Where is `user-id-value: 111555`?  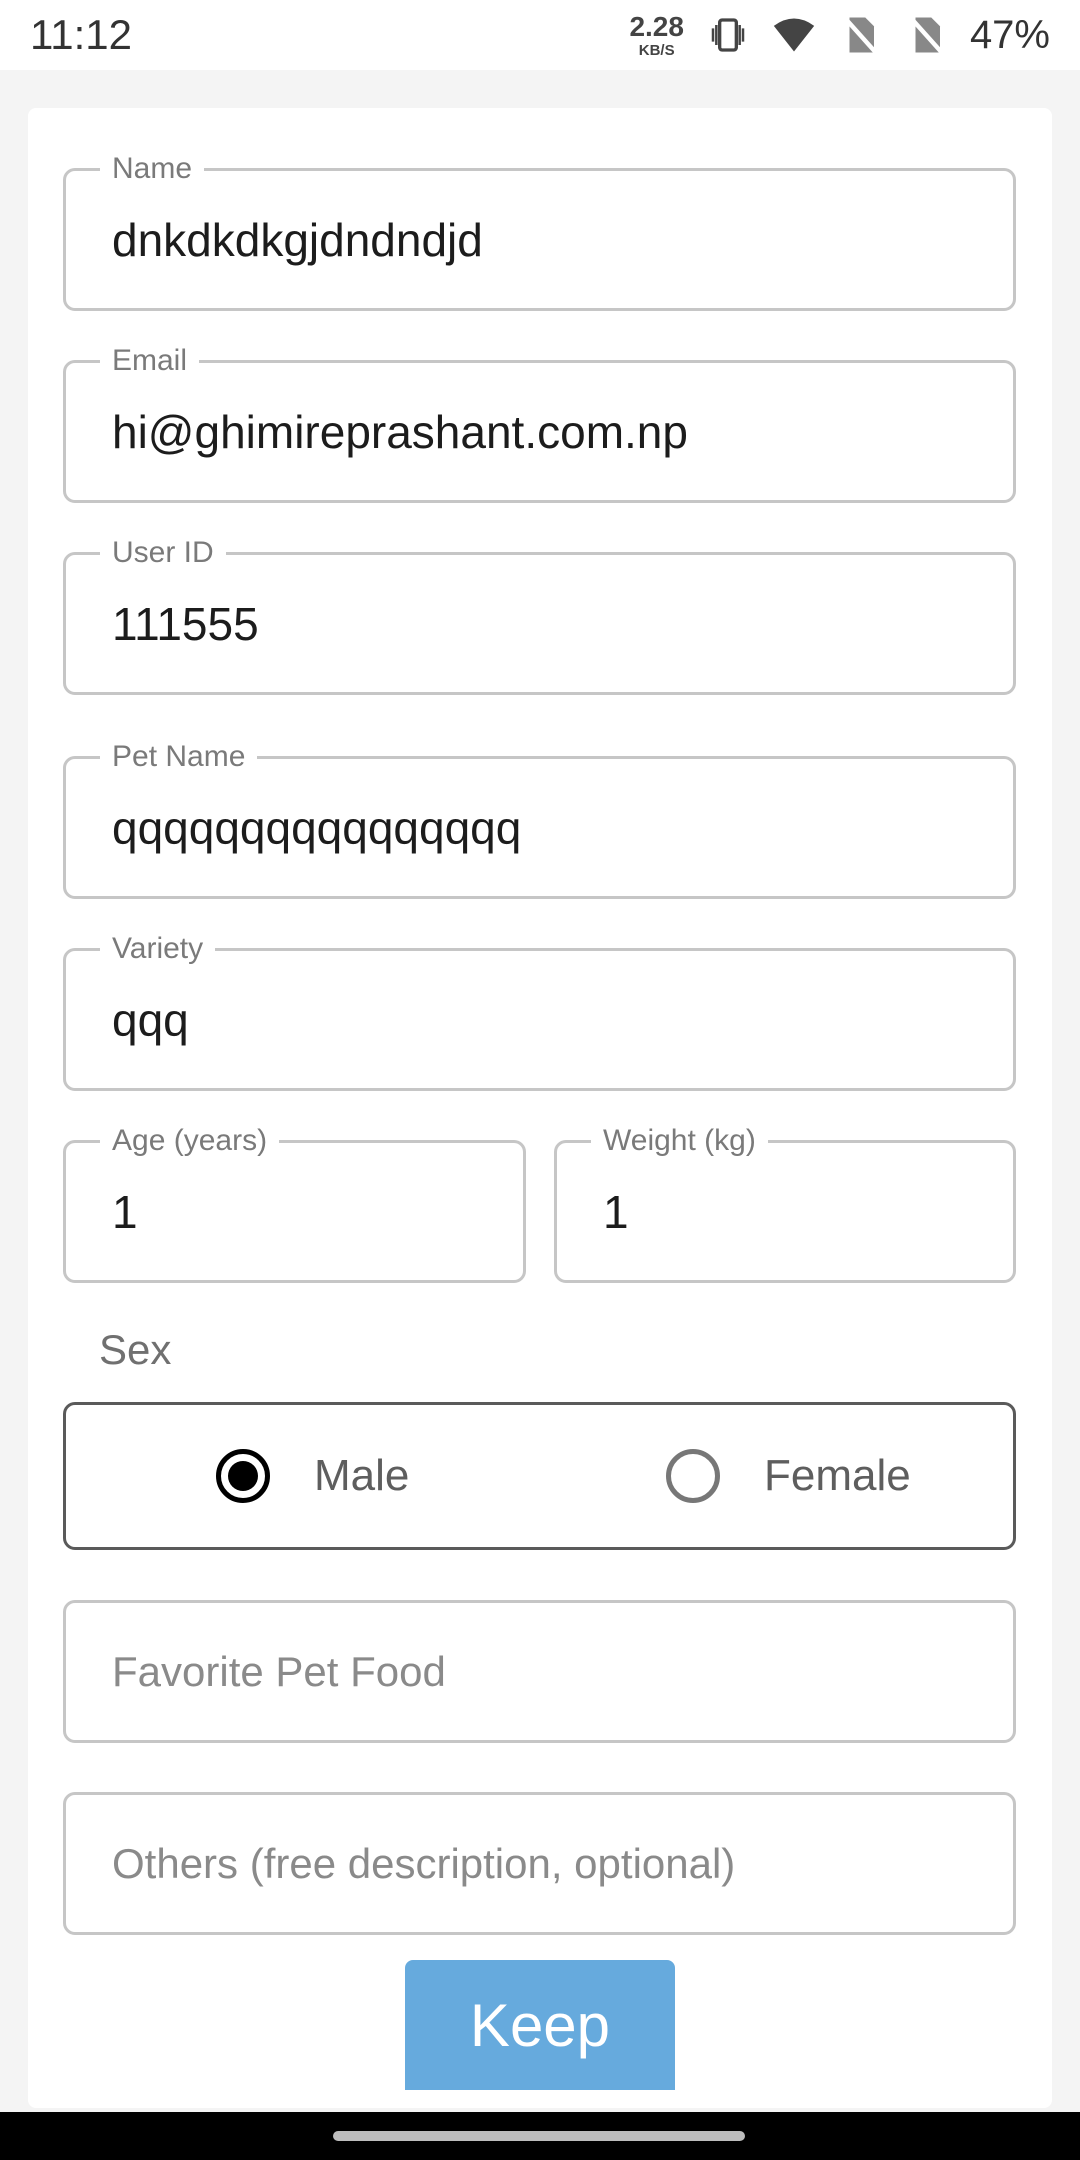
user-id-value: 111555 is located at coordinates (185, 623).